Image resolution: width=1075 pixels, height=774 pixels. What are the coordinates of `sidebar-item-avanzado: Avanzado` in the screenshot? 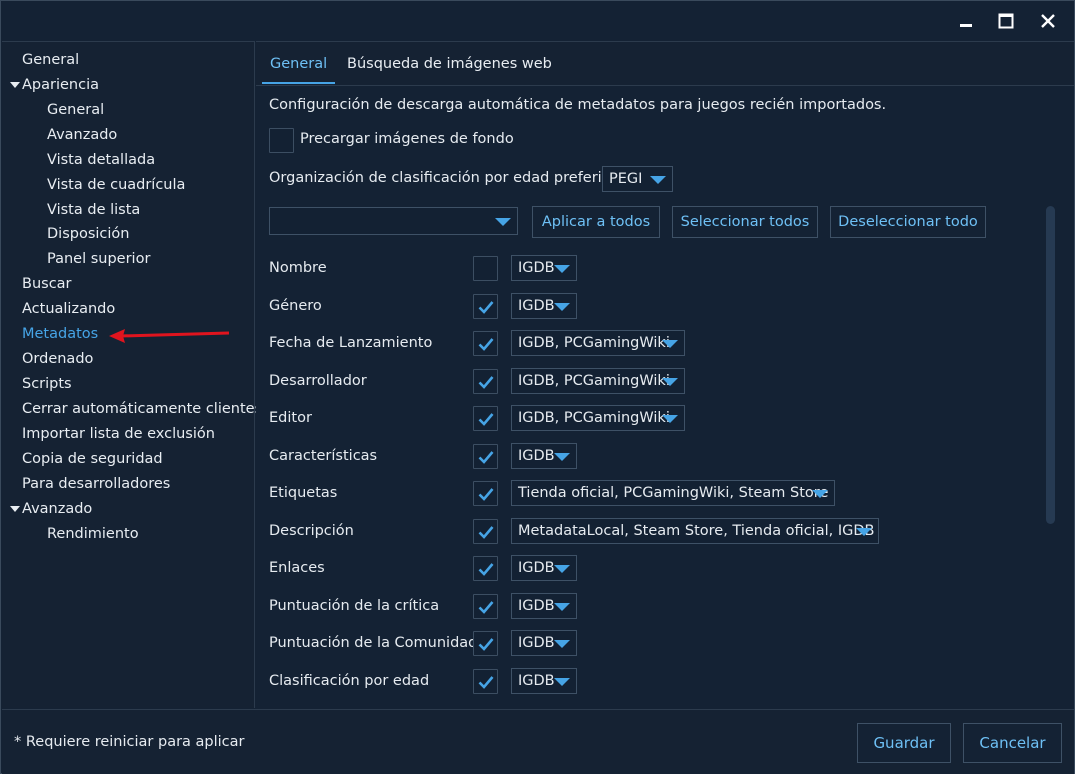 It's located at (102, 509).